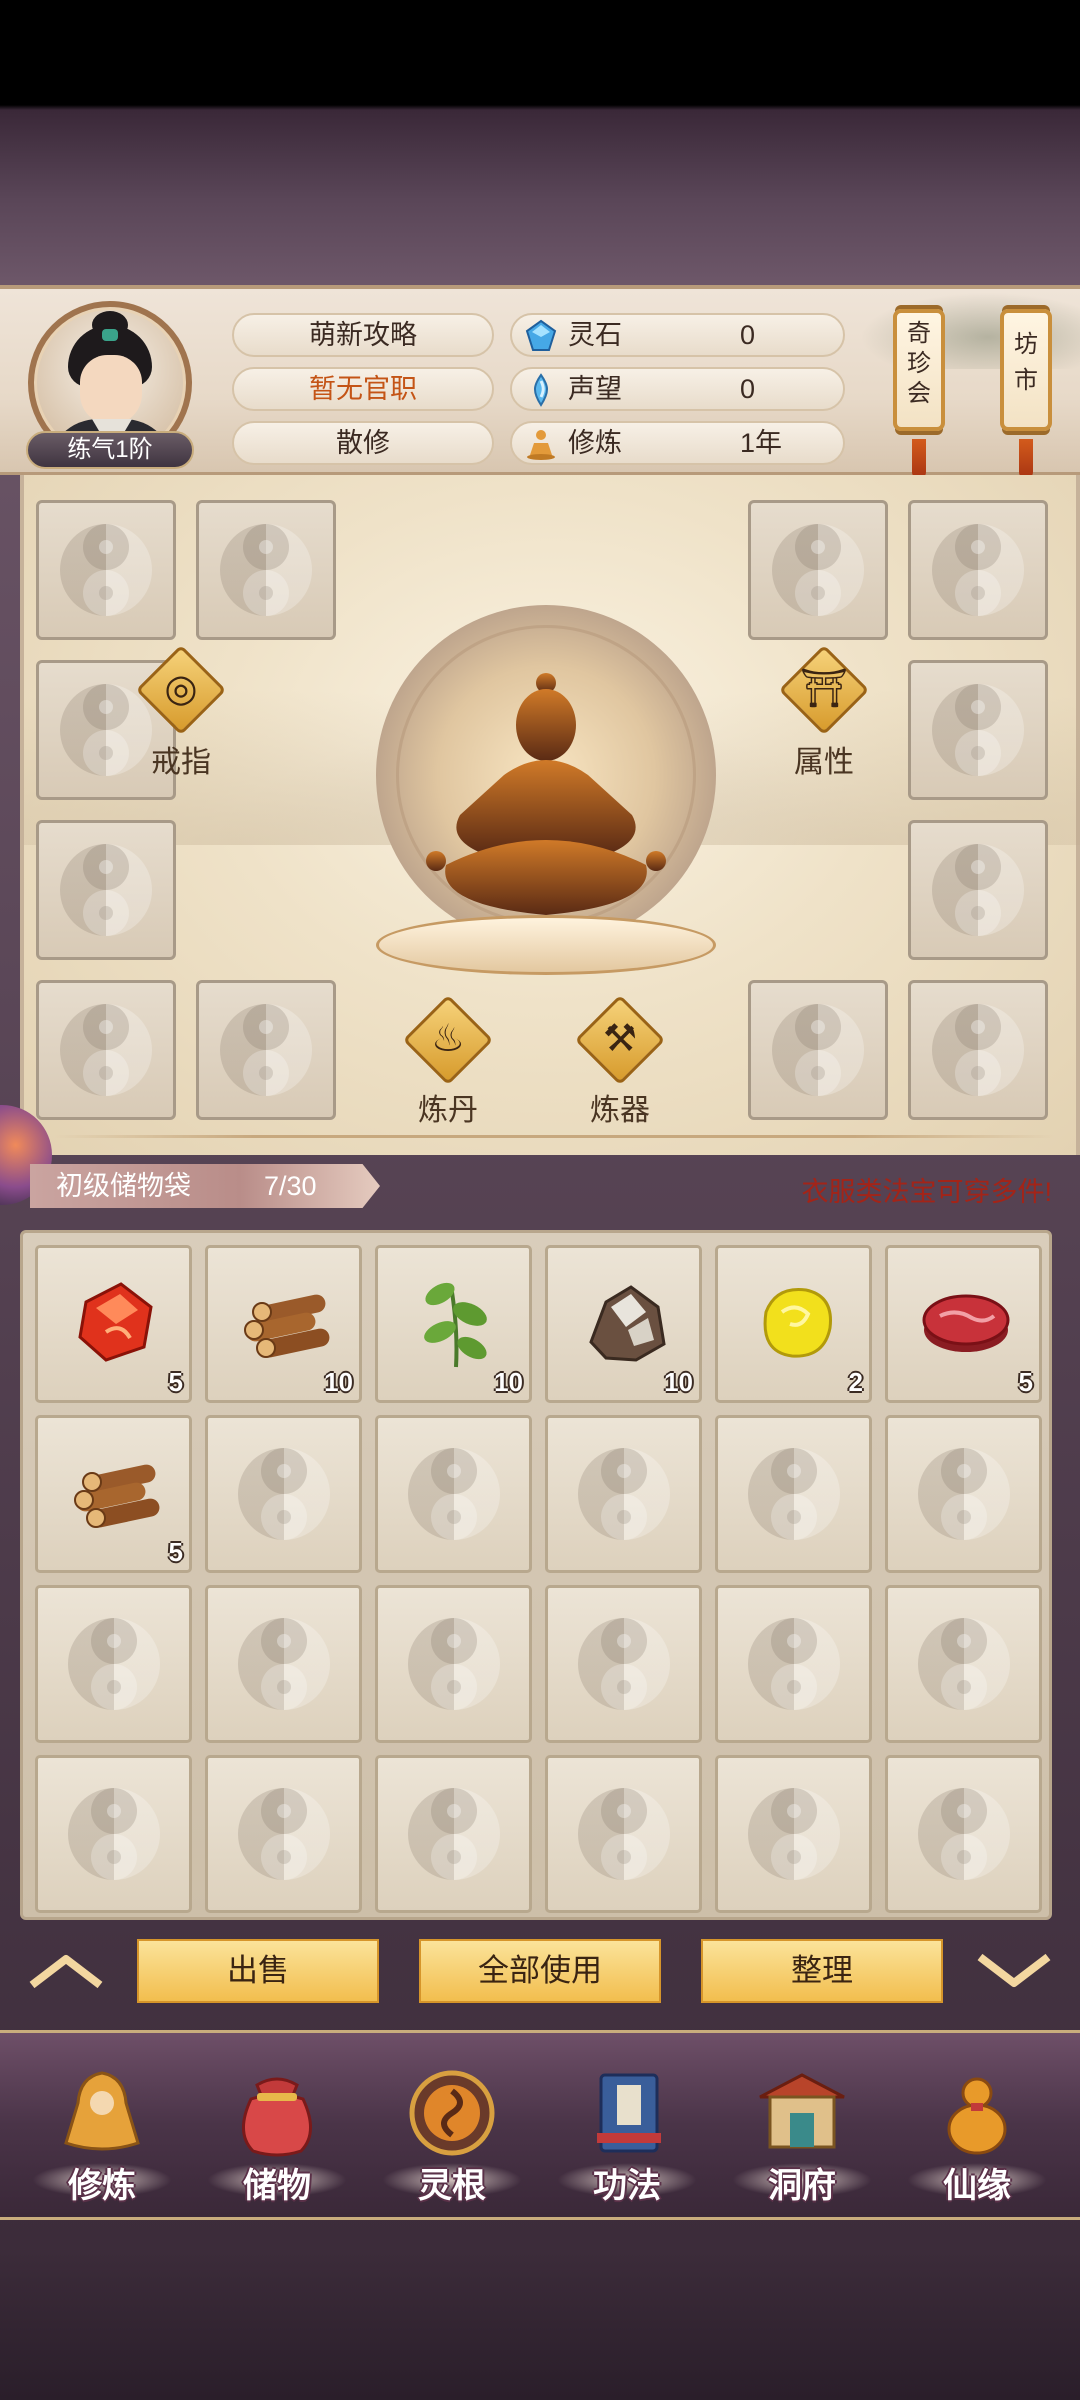 The height and width of the screenshot is (2400, 1080). Describe the element at coordinates (452, 2133) in the screenshot. I see `nav-spirit-root: 灵根` at that location.